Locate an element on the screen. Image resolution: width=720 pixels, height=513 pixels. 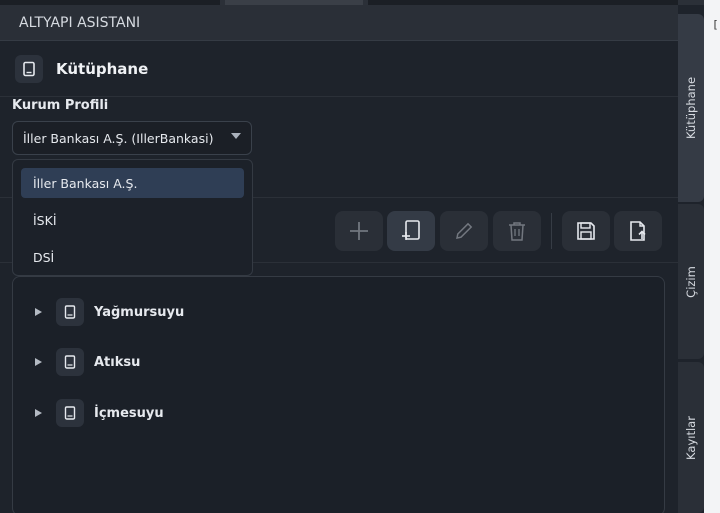
add-button is located at coordinates (359, 231).